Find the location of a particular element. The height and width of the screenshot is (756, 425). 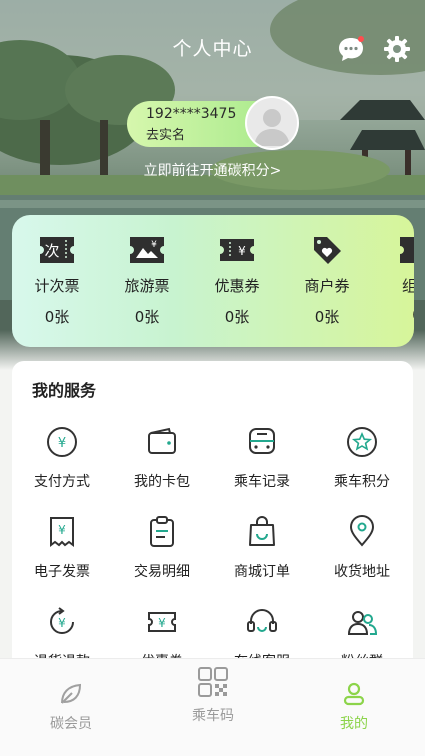

person-icon is located at coordinates (354, 694).